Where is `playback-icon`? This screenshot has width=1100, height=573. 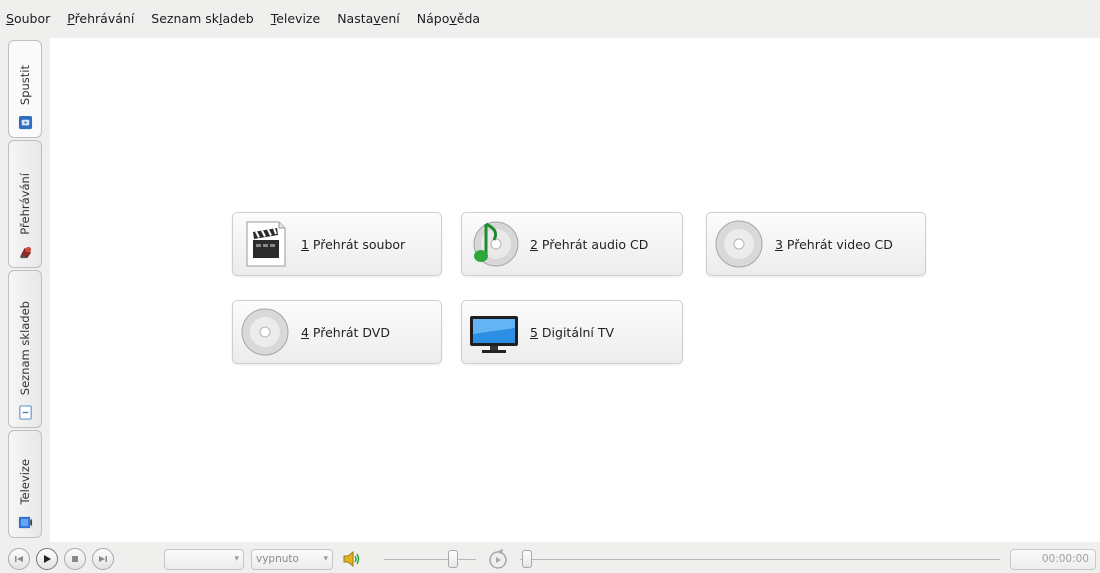
playback-icon is located at coordinates (25, 252).